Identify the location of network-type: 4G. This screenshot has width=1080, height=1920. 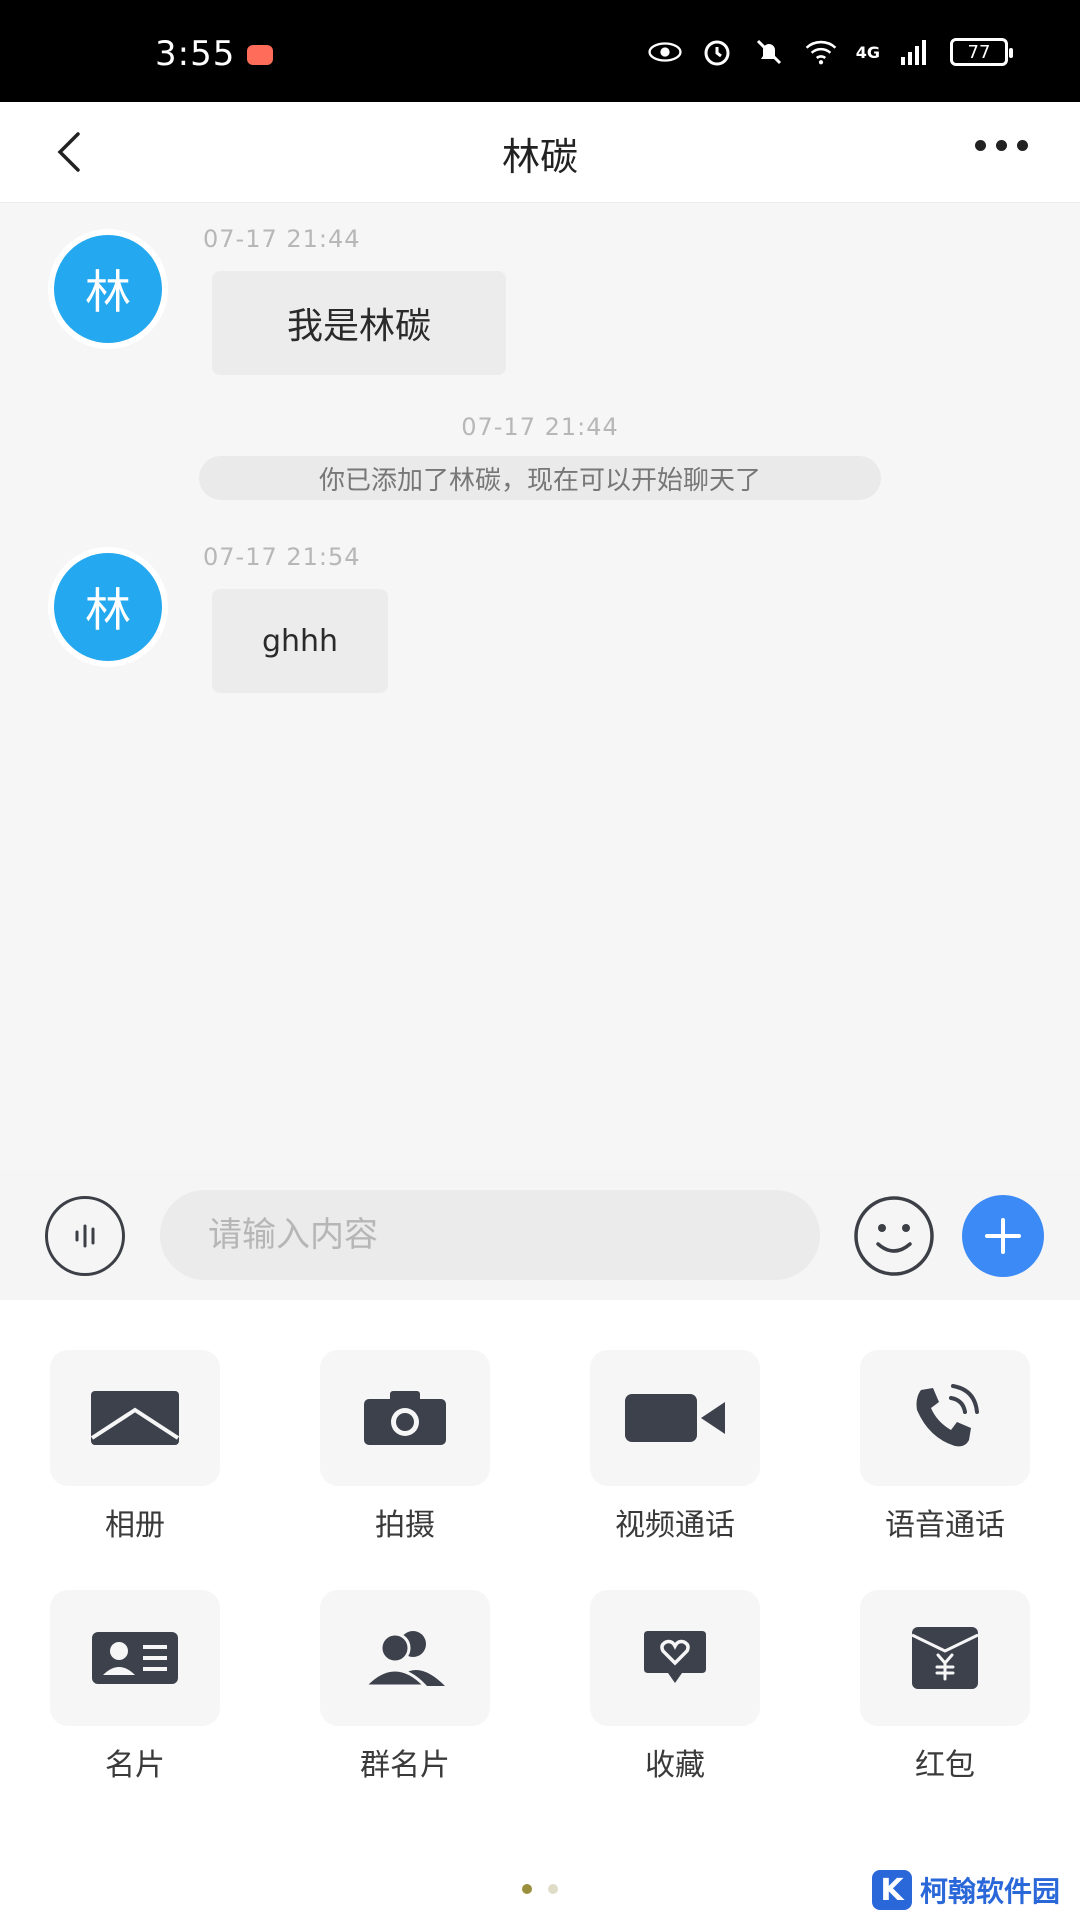
(867, 52).